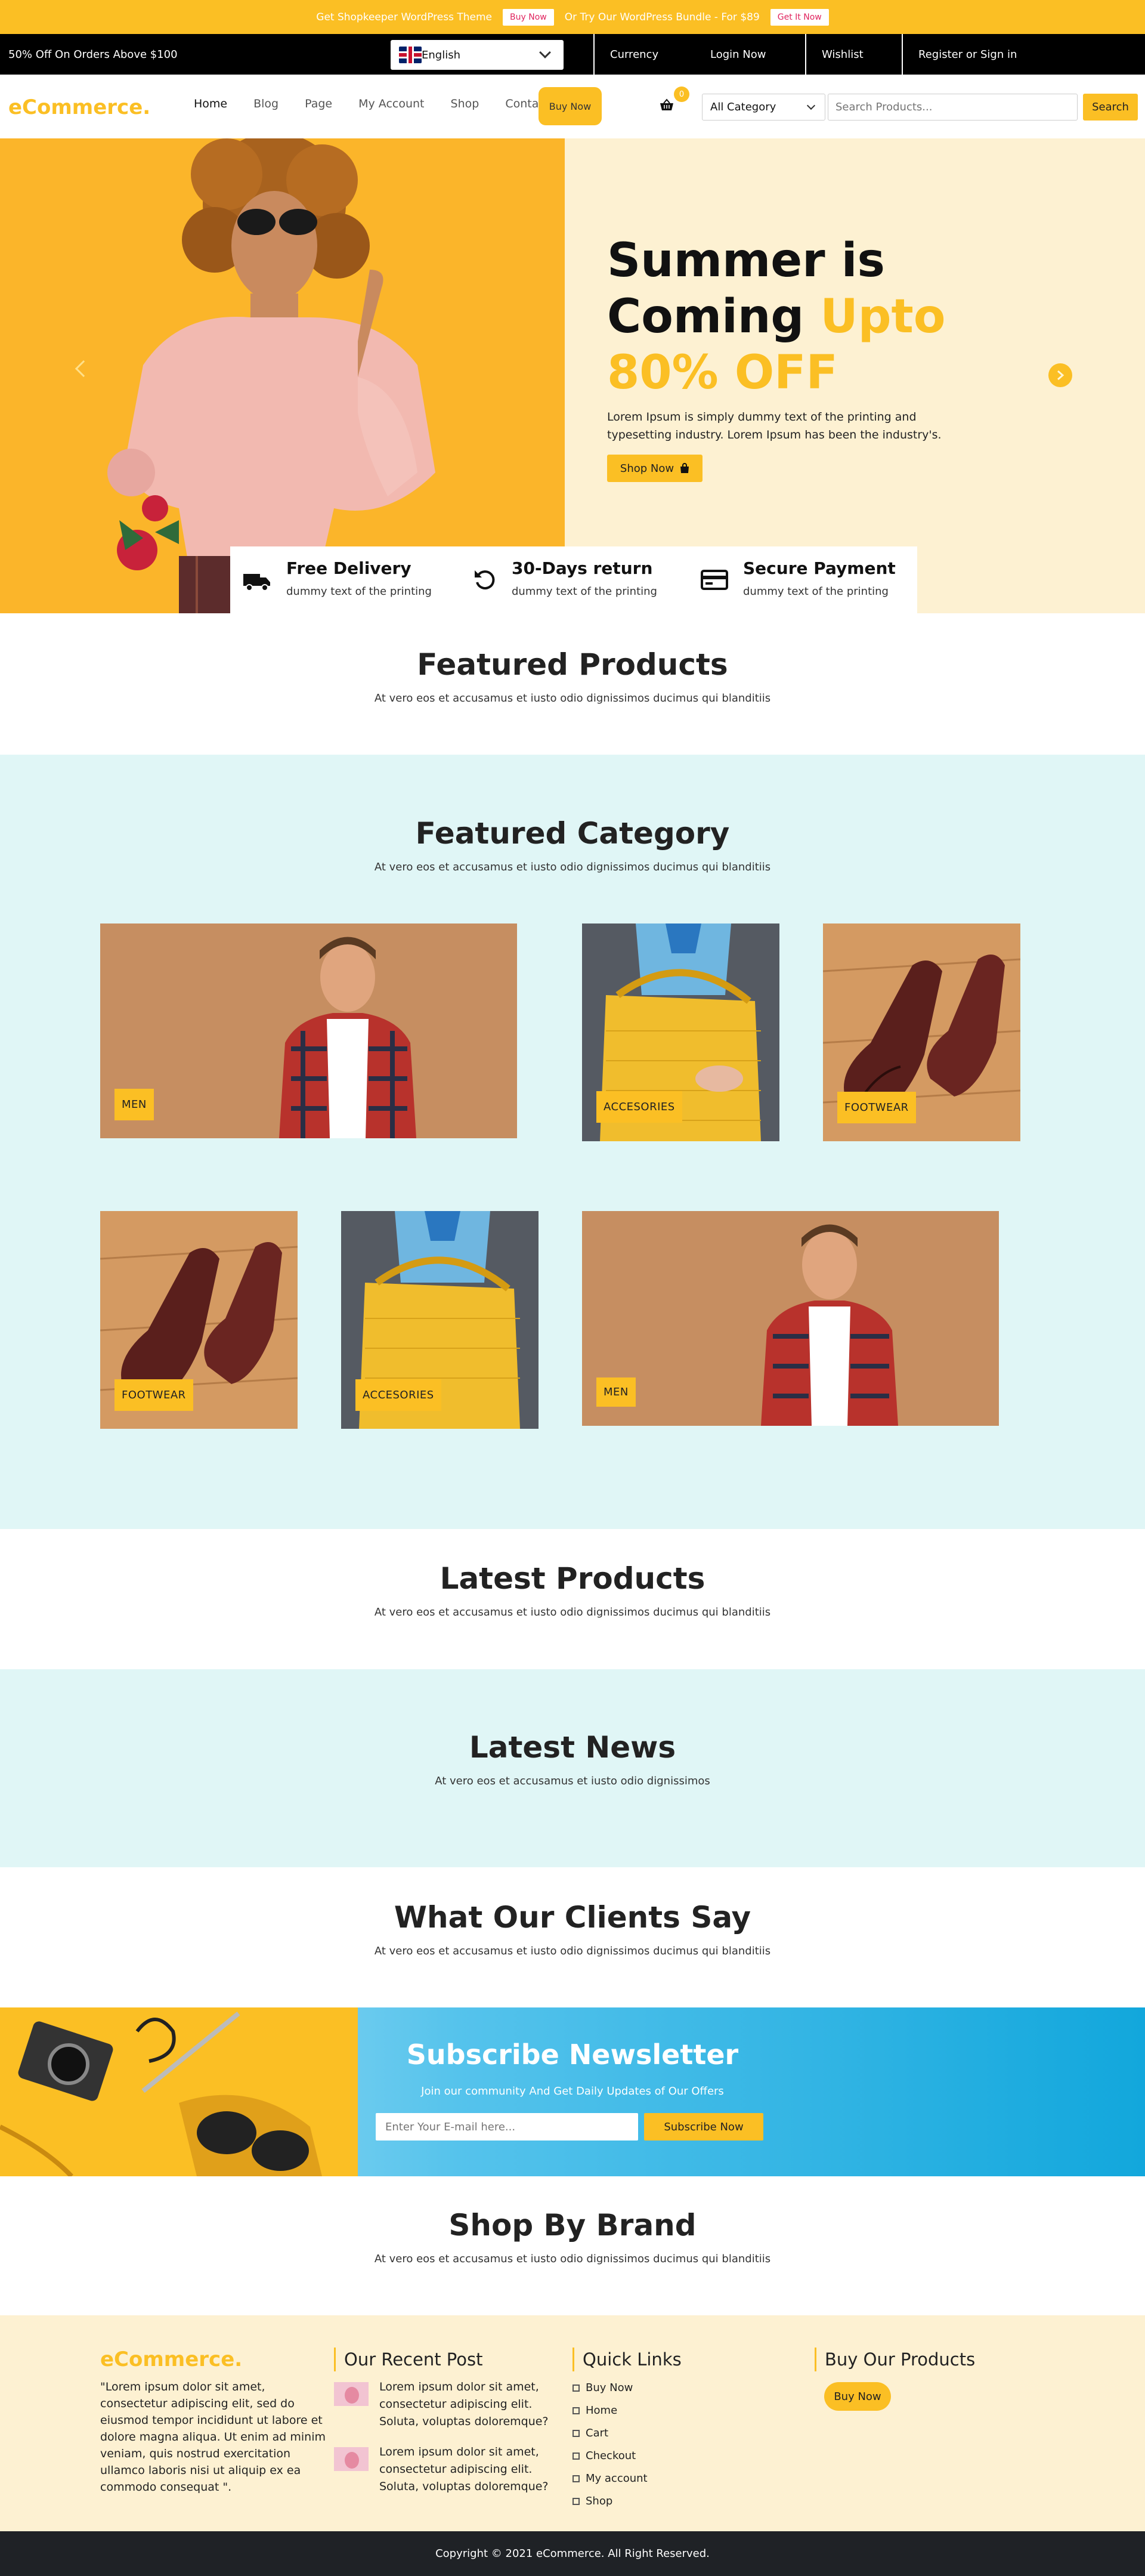 The height and width of the screenshot is (2576, 1145). I want to click on login-link: Login Now, so click(730, 54).